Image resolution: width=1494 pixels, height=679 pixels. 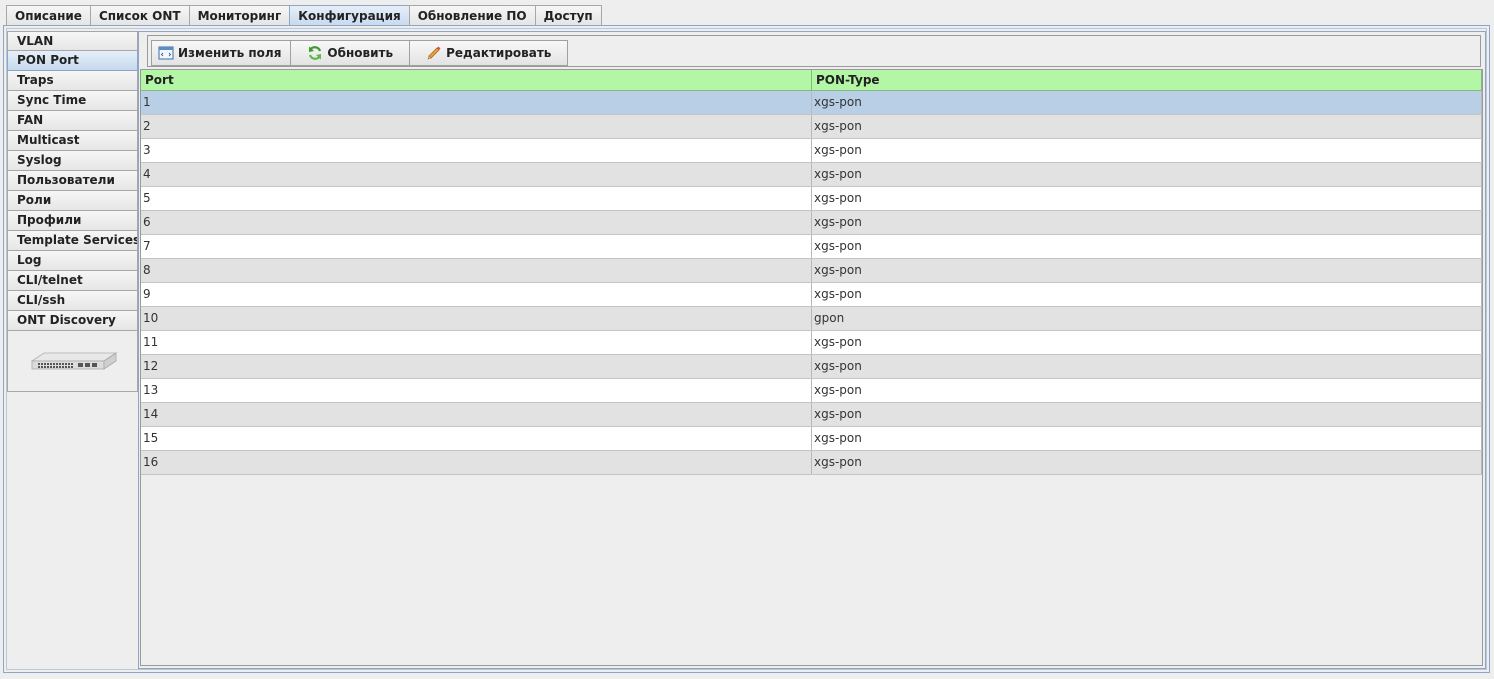 I want to click on table-row: 13 xgs-pon, so click(x=811, y=391).